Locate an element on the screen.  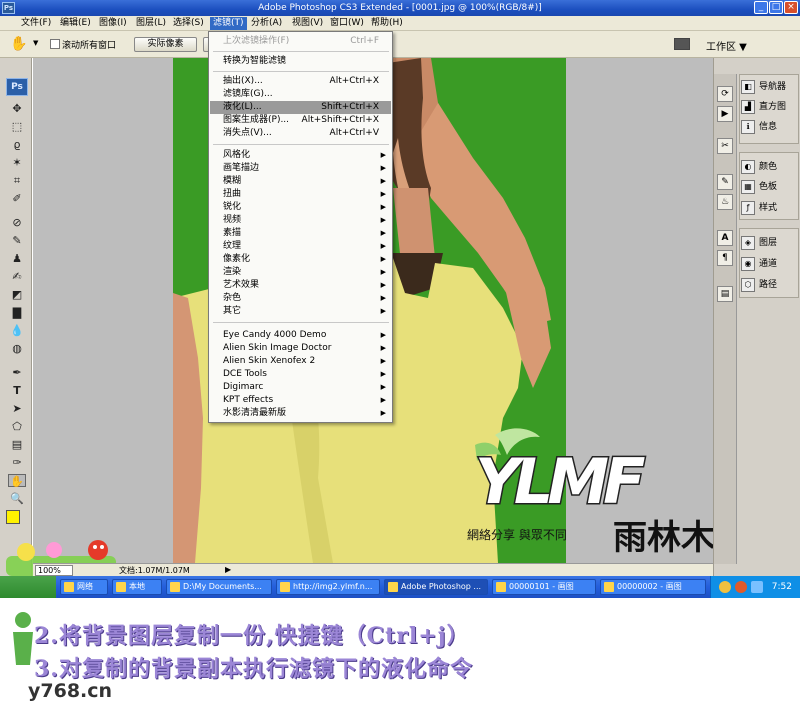
taskbar-paint-1-button: 00000101 - 画图 is located at coordinates (544, 587).